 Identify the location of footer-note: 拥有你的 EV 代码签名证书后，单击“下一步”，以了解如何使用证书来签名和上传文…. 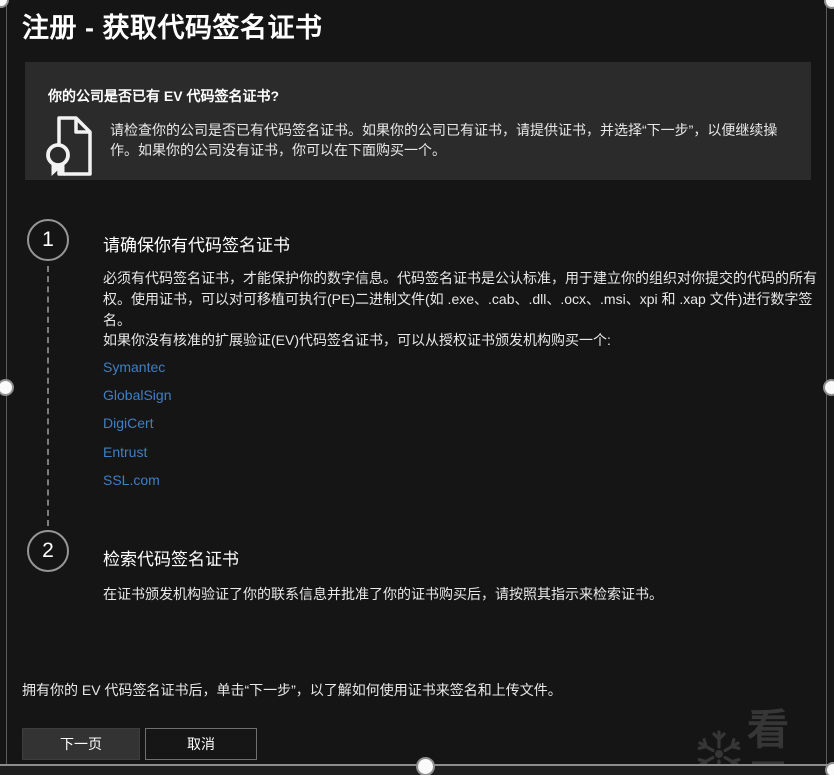
(292, 690).